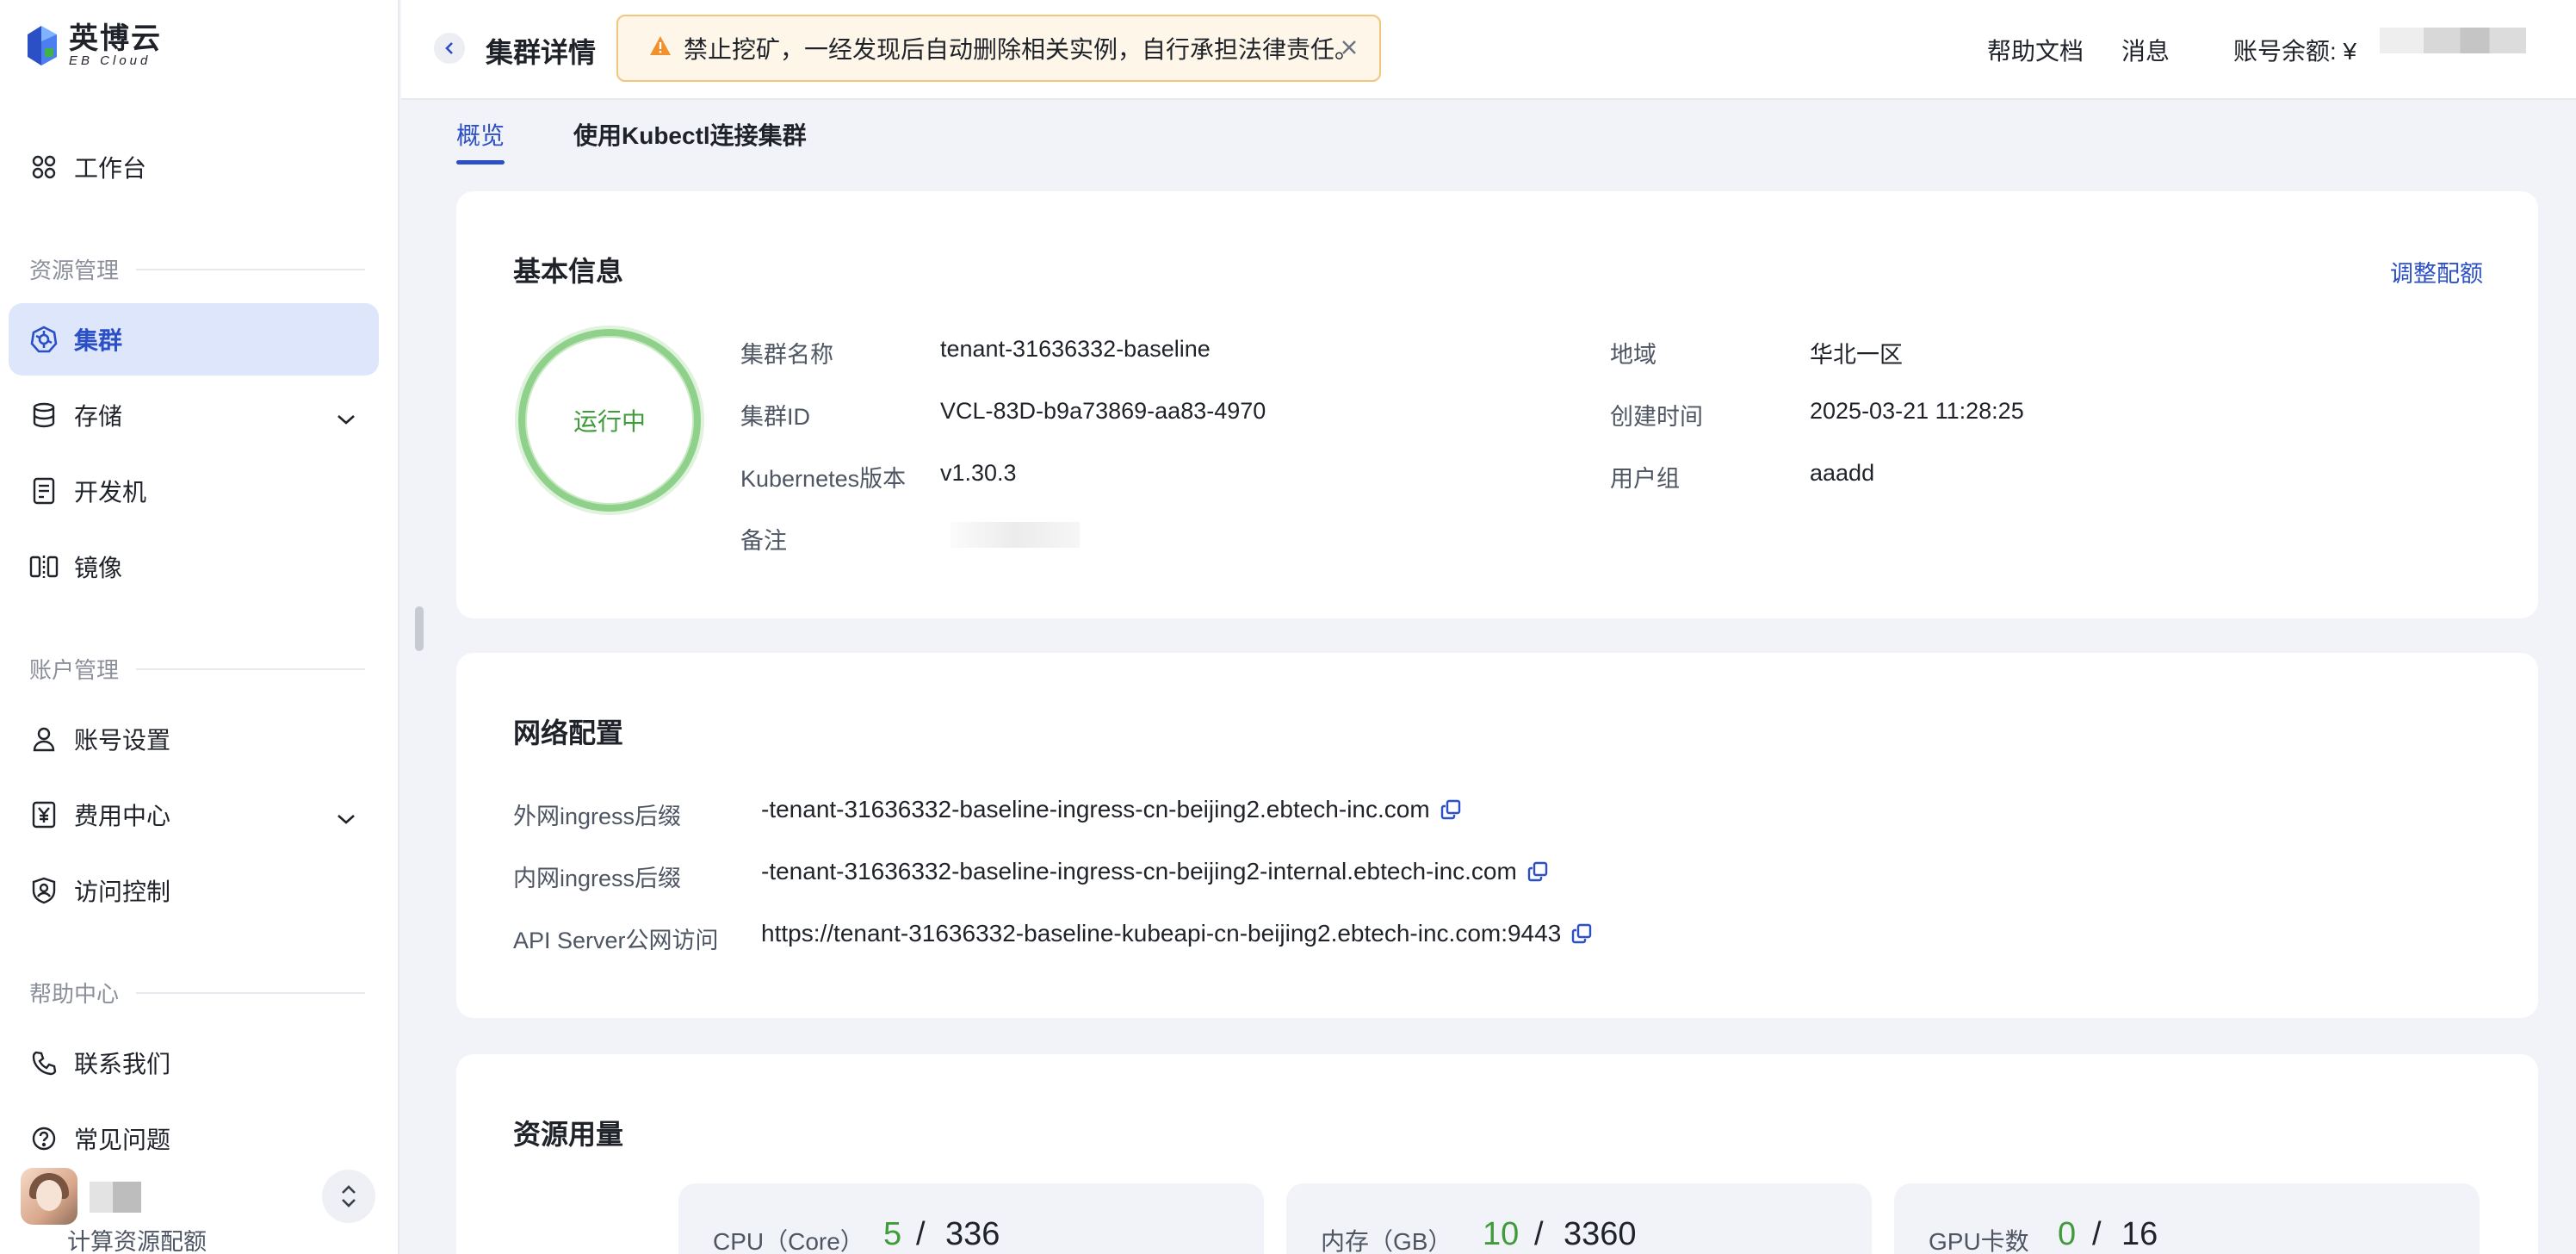 Image resolution: width=2576 pixels, height=1254 pixels. Describe the element at coordinates (2145, 50) in the screenshot. I see `messages-link: 消息` at that location.